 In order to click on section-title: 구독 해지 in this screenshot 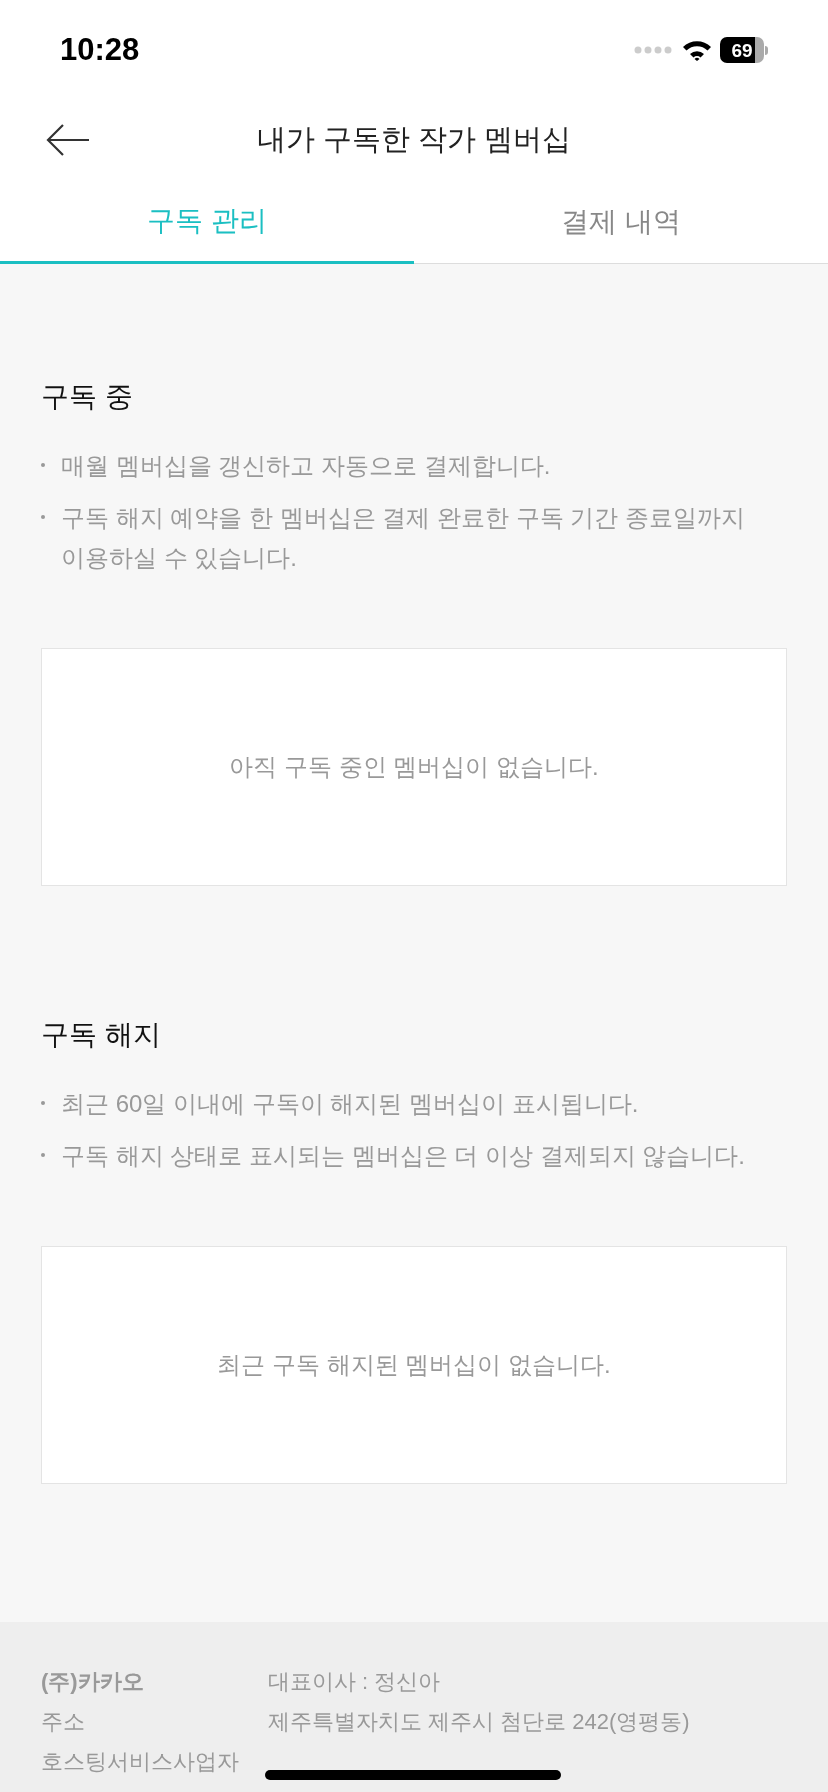, I will do `click(101, 1035)`.